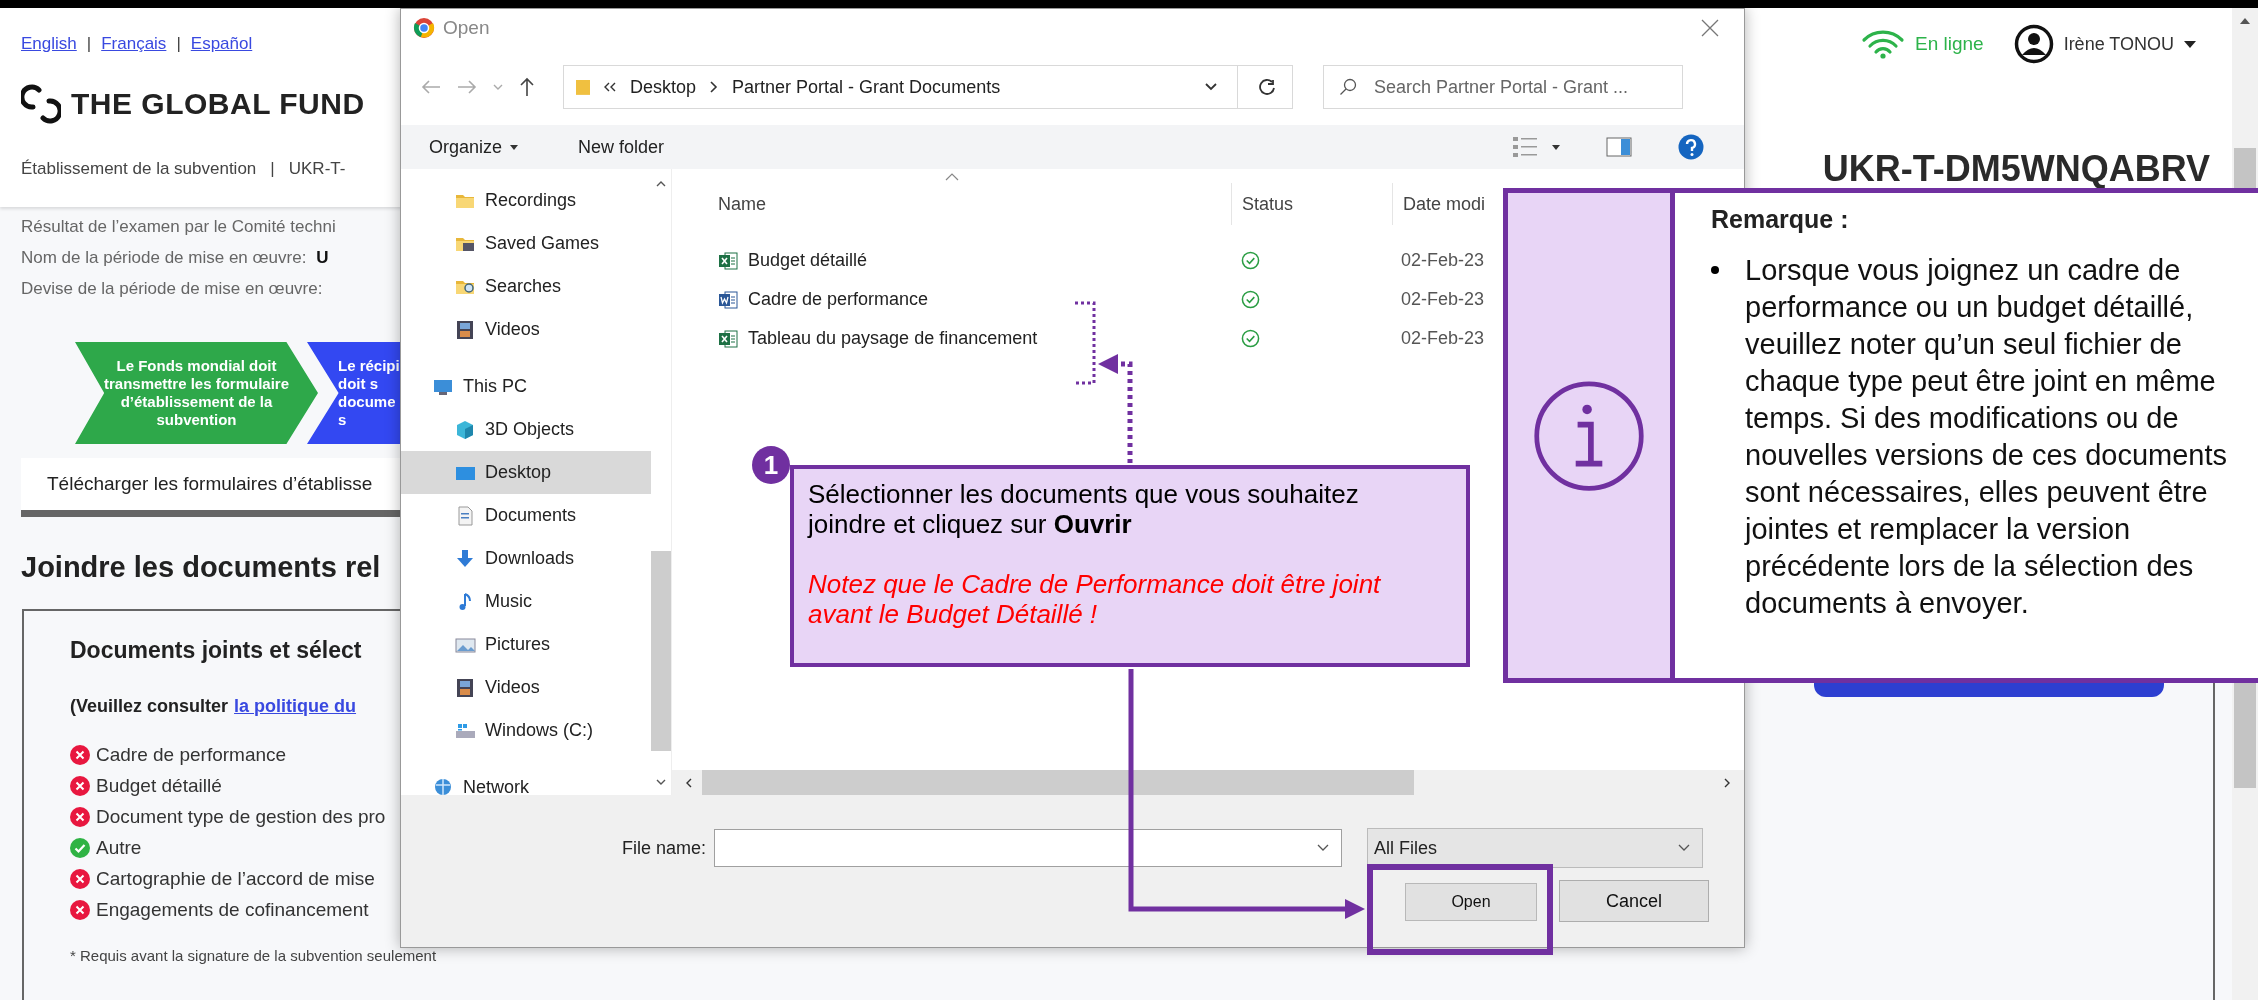 This screenshot has width=2258, height=1000. I want to click on callout-note: Notez que le Cadre de Performance doit être joint avant le Budget Détaillé !, so click(1095, 599).